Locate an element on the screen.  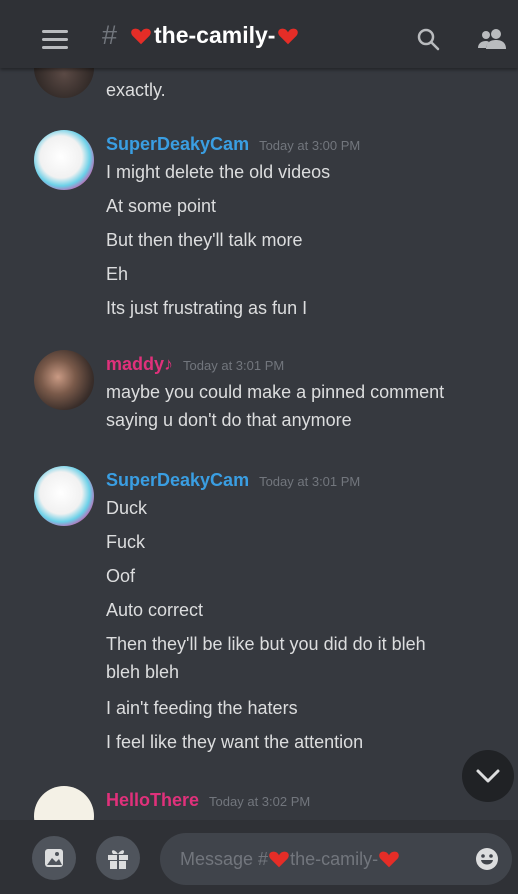
message-line: exactly. is located at coordinates (136, 90).